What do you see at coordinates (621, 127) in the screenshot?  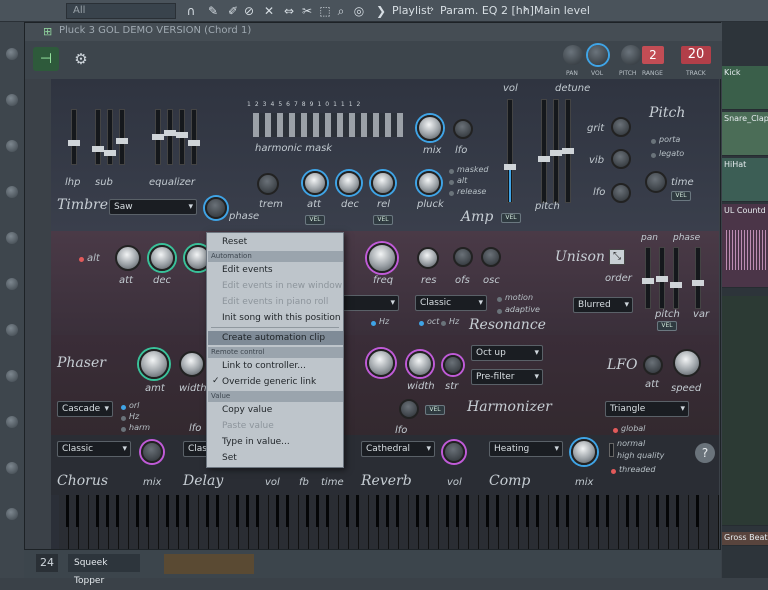 I see `grit-knob` at bounding box center [621, 127].